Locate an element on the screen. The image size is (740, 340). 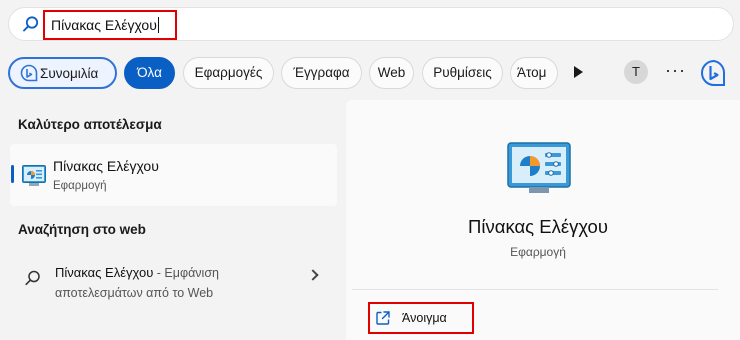
more-options-icon: ··· is located at coordinates (675, 70).